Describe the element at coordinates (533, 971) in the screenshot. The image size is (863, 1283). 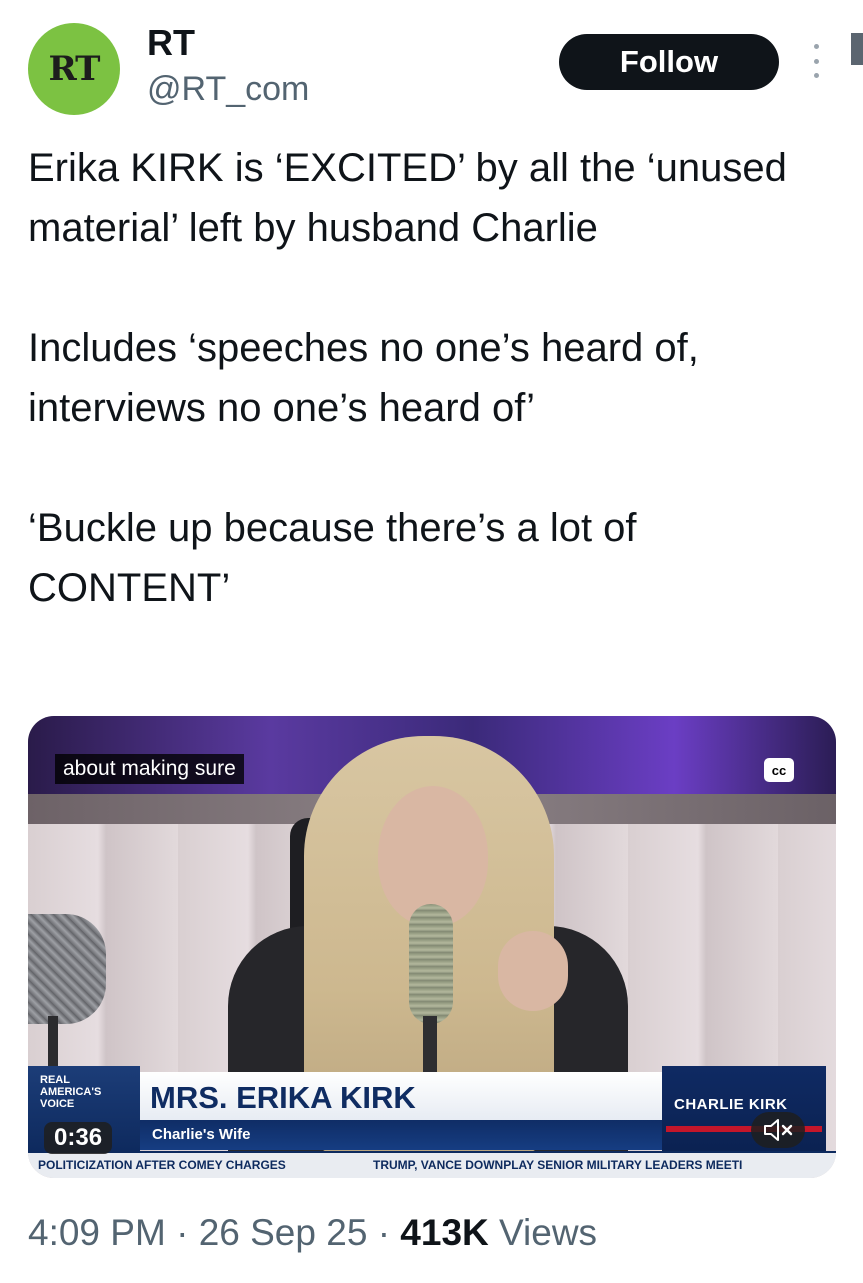
I see `speaker-hand` at that location.